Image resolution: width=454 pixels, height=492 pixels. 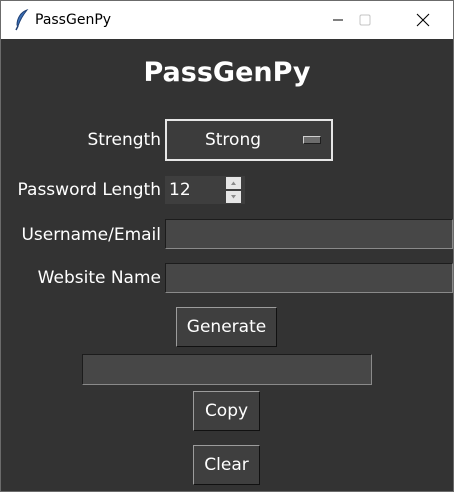 I want to click on website-label: Website Name, so click(x=99, y=278).